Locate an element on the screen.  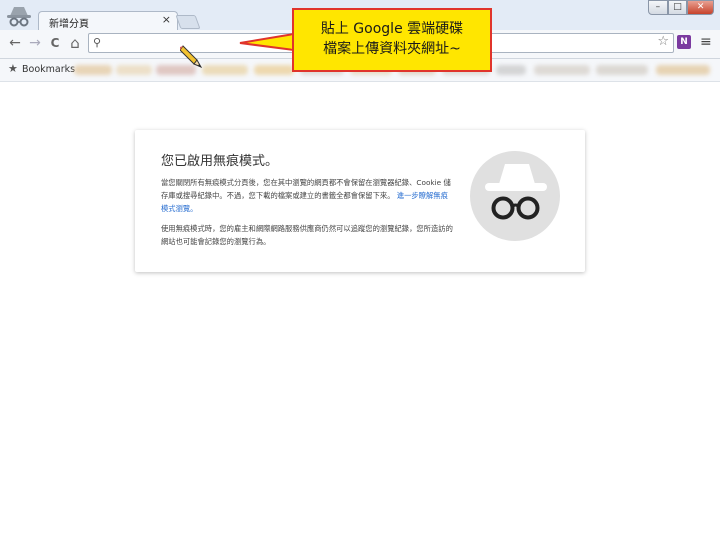
callout-pointer is located at coordinates (267, 42).